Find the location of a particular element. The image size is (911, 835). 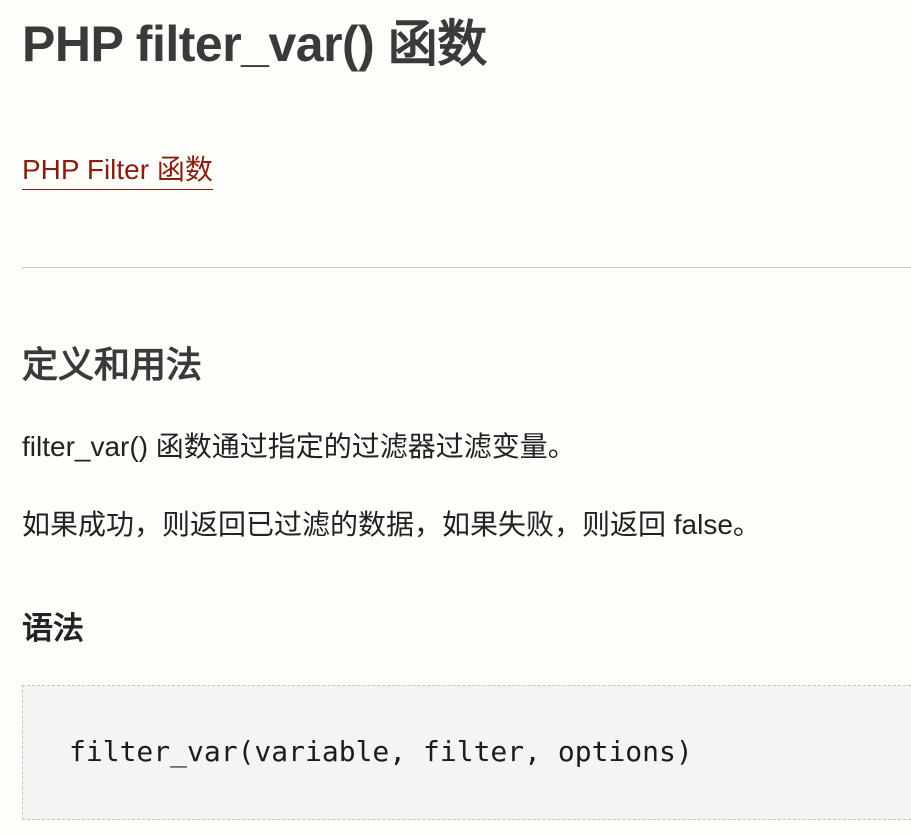

php-filter-functions-link: PHP Filter 函数 is located at coordinates (117, 171).